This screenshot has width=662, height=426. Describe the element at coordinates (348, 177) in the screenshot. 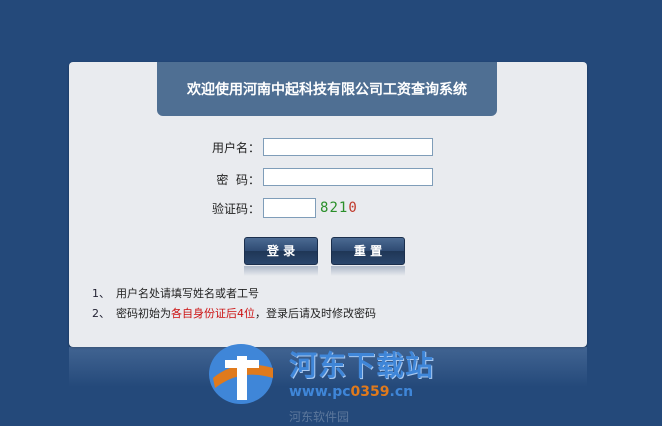

I see `password-input` at that location.